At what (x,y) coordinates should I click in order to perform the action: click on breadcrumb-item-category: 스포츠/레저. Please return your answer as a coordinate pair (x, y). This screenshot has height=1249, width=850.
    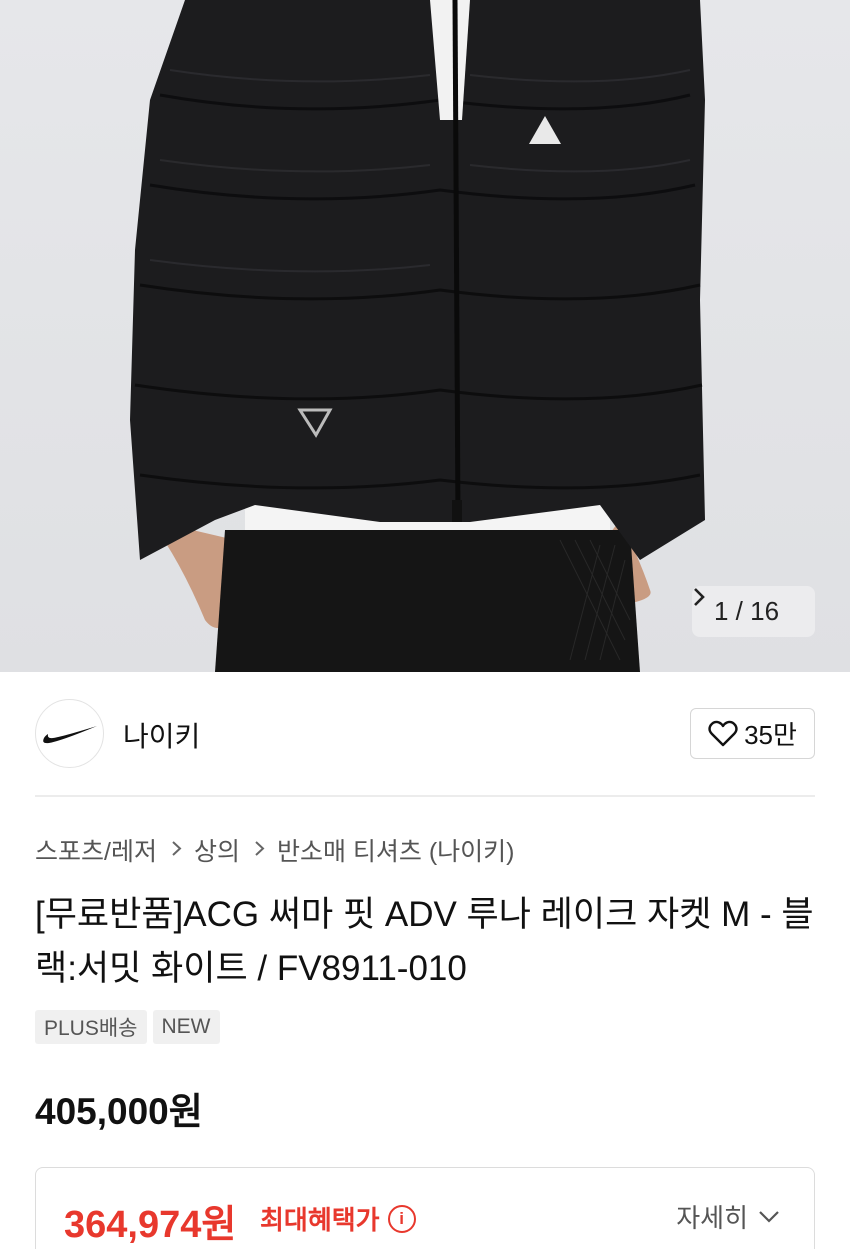
    Looking at the image, I should click on (96, 850).